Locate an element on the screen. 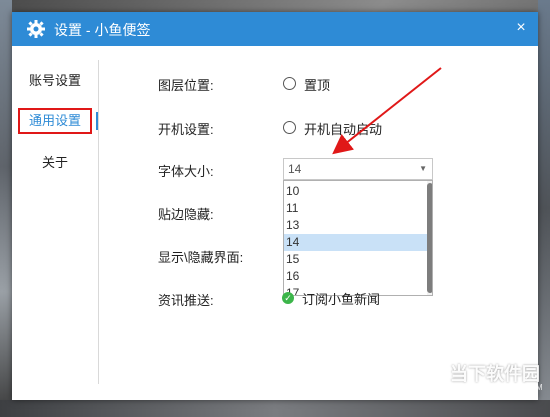 The width and height of the screenshot is (550, 417). layer-position-option: 置顶 is located at coordinates (317, 84).